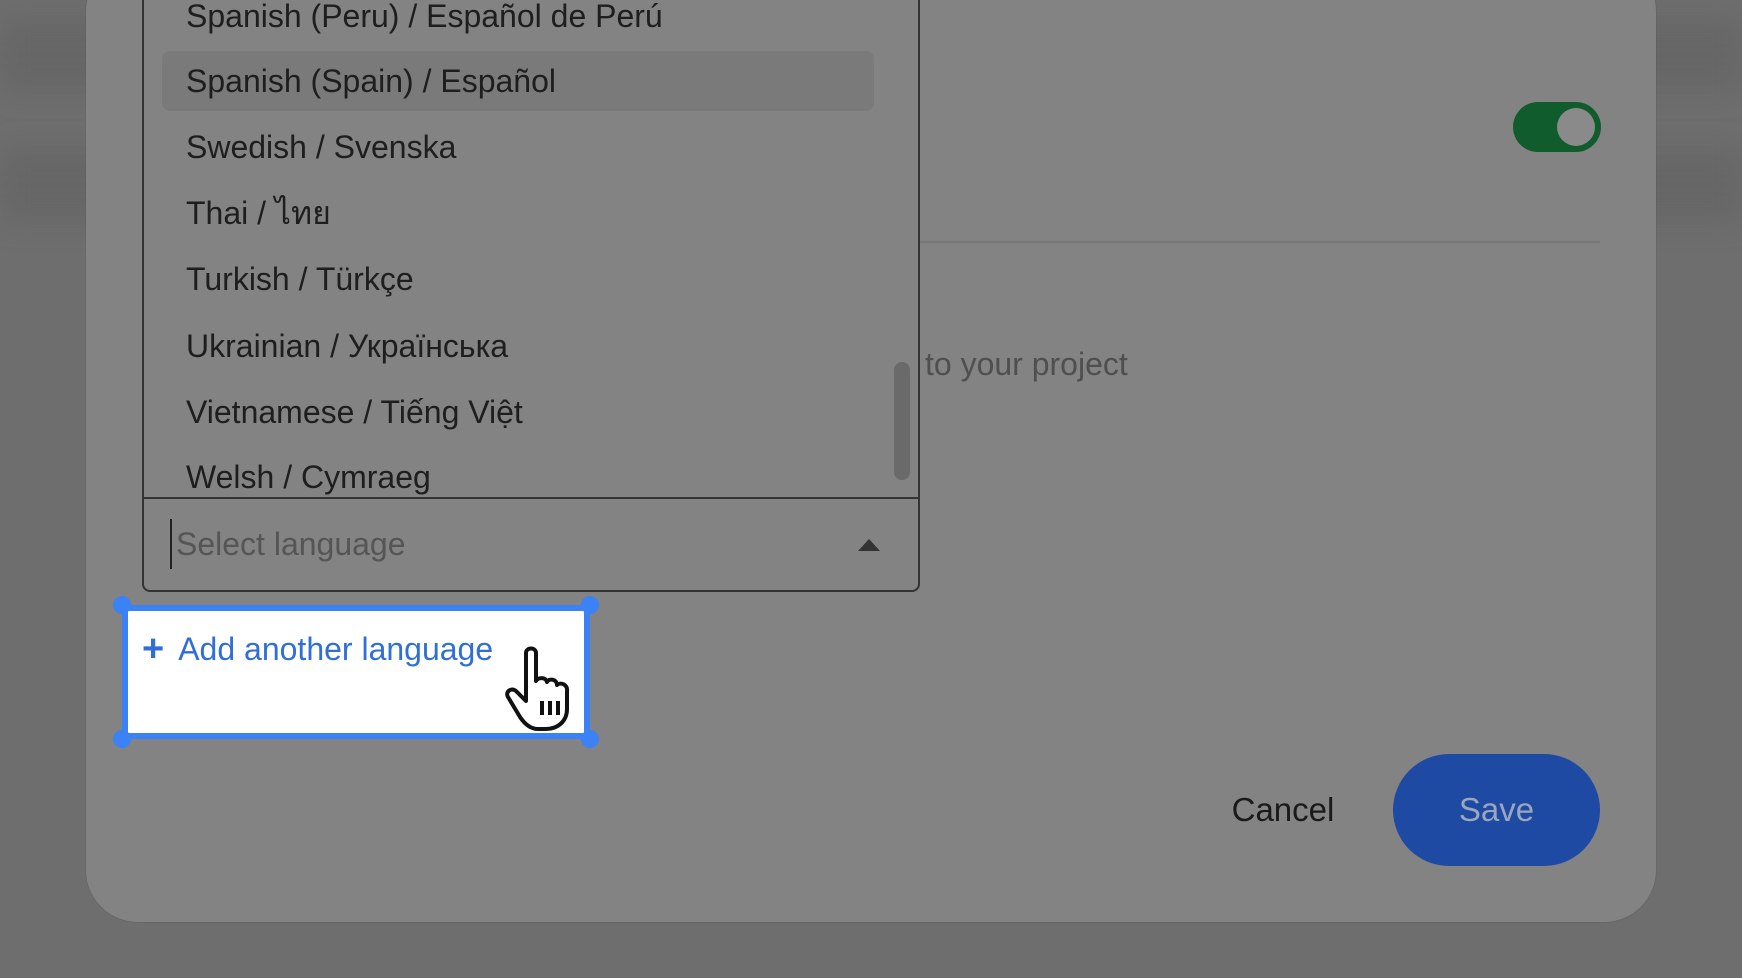 This screenshot has width=1742, height=978. What do you see at coordinates (518, 147) in the screenshot?
I see `language-option: Swedish / Svenska` at bounding box center [518, 147].